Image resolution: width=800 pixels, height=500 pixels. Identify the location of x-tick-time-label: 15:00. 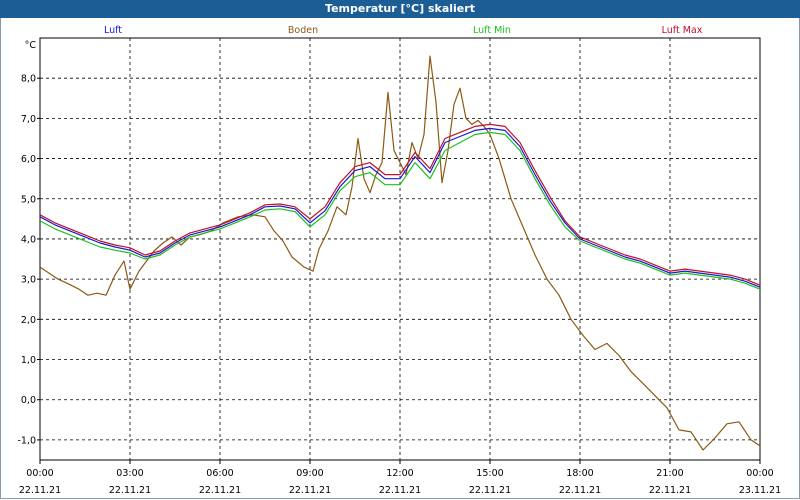
(489, 473).